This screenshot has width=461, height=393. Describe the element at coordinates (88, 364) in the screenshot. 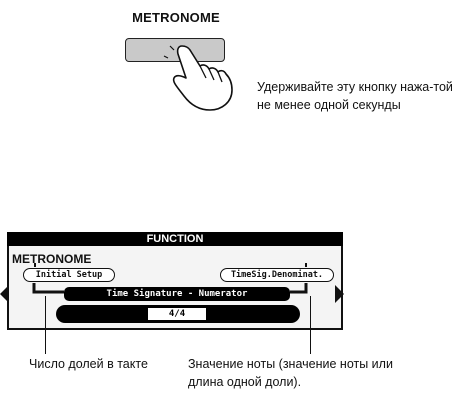

I see `caption-beats-per-measure: Число долей в такте` at that location.